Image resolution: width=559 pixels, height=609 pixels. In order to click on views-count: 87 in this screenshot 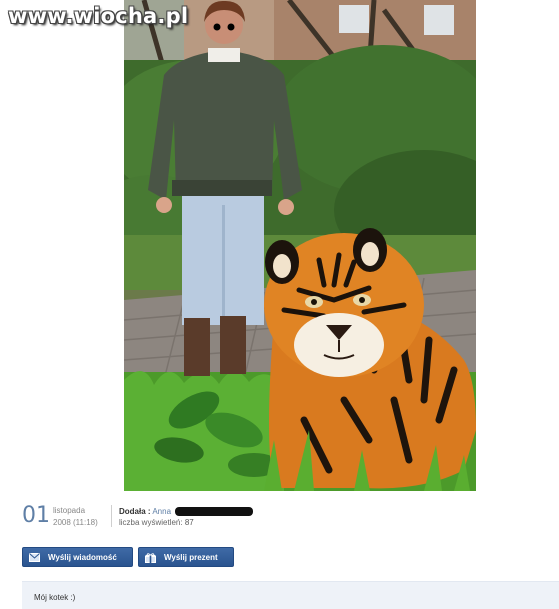, I will do `click(189, 522)`.